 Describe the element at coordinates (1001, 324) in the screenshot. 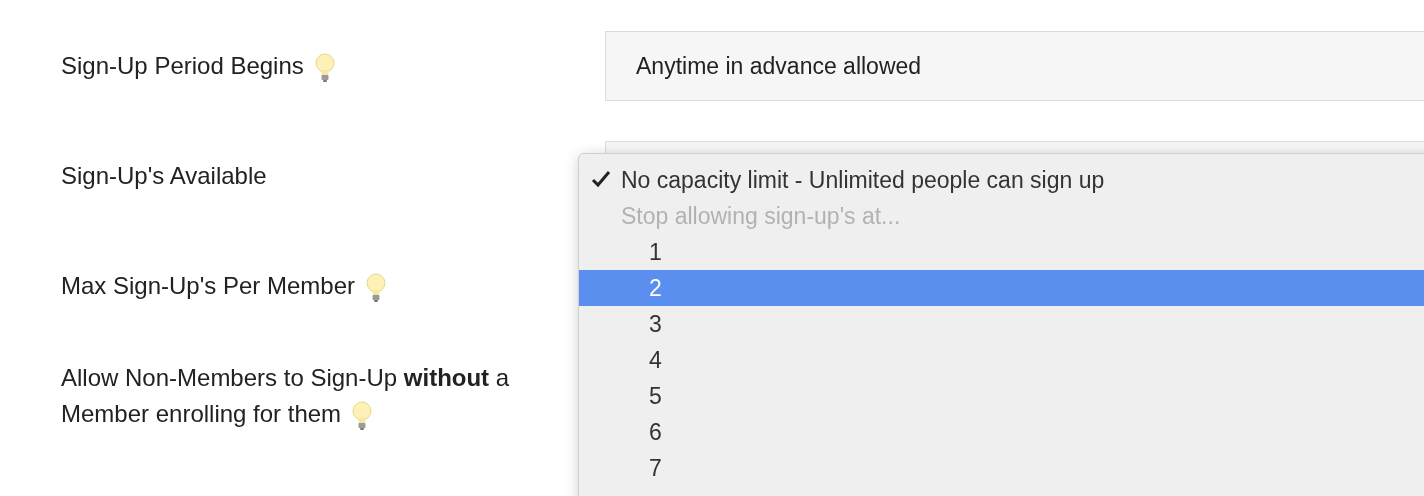

I see `menu-option: 3` at that location.